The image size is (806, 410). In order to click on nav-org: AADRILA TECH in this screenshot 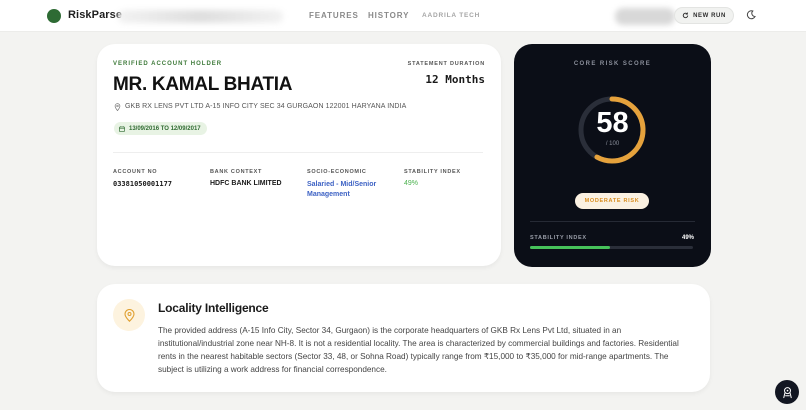, I will do `click(451, 15)`.